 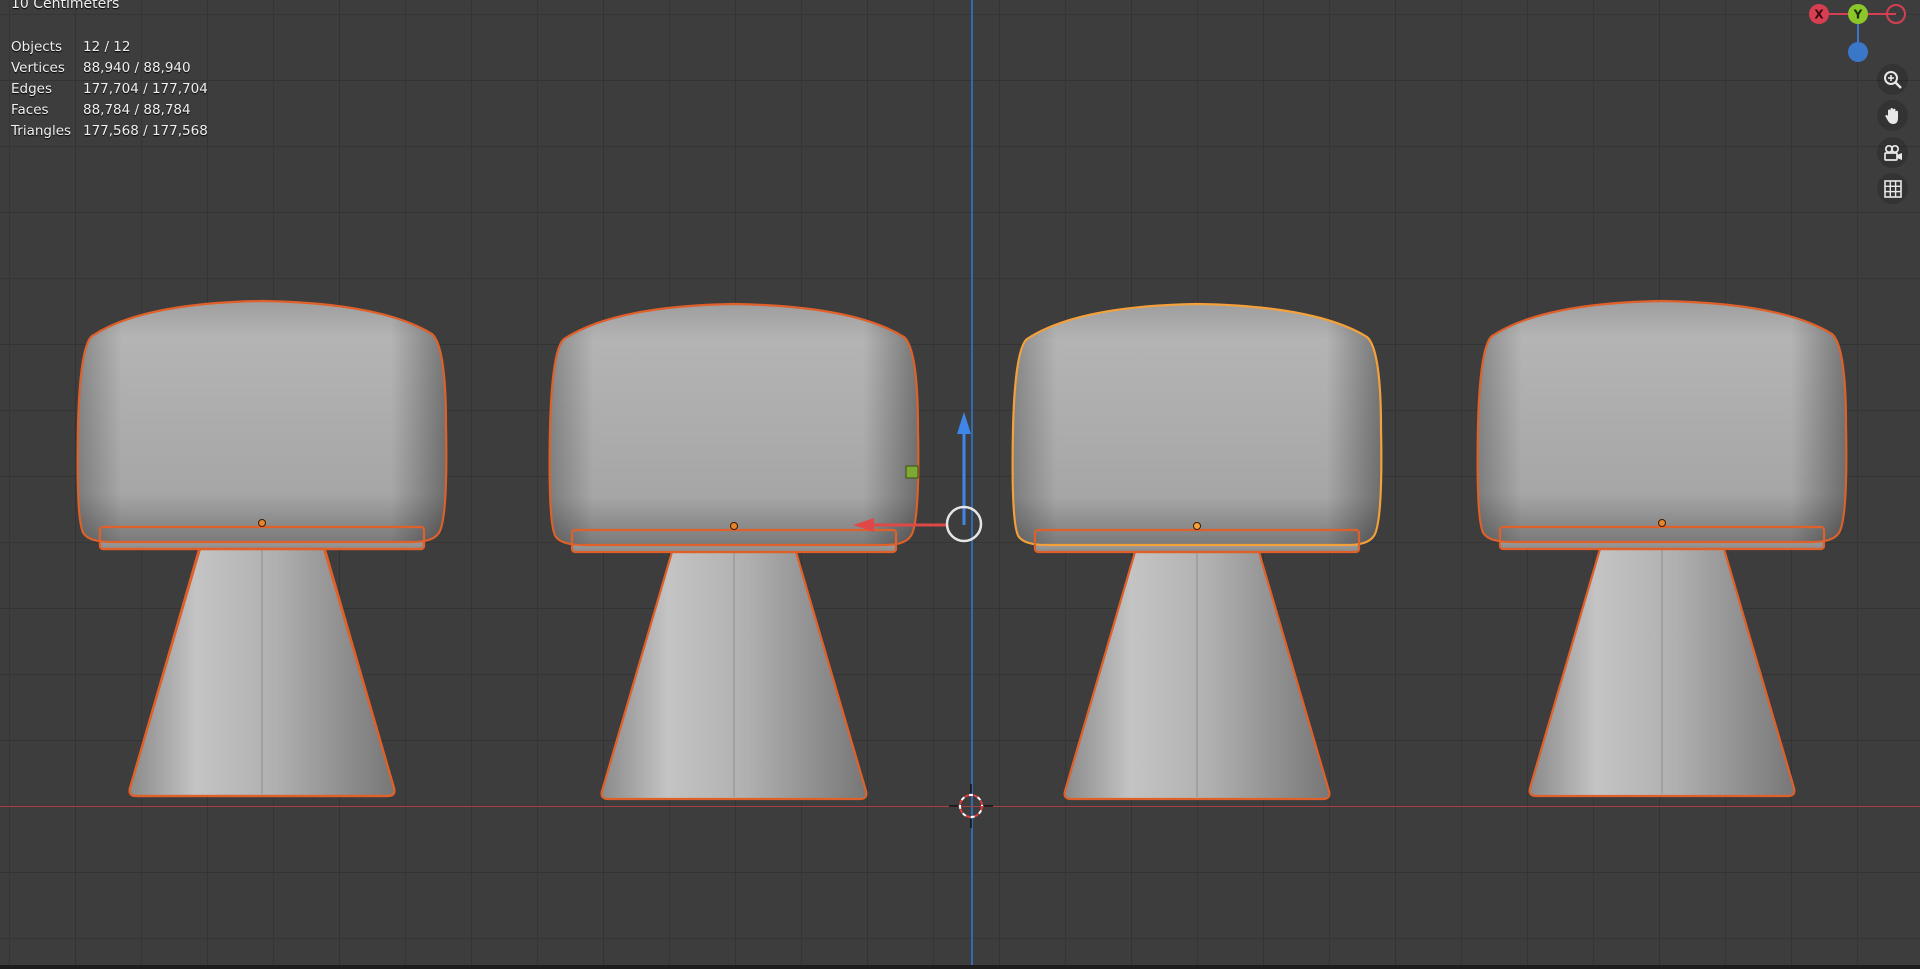 What do you see at coordinates (912, 472) in the screenshot?
I see `gizmo-plane-handle` at bounding box center [912, 472].